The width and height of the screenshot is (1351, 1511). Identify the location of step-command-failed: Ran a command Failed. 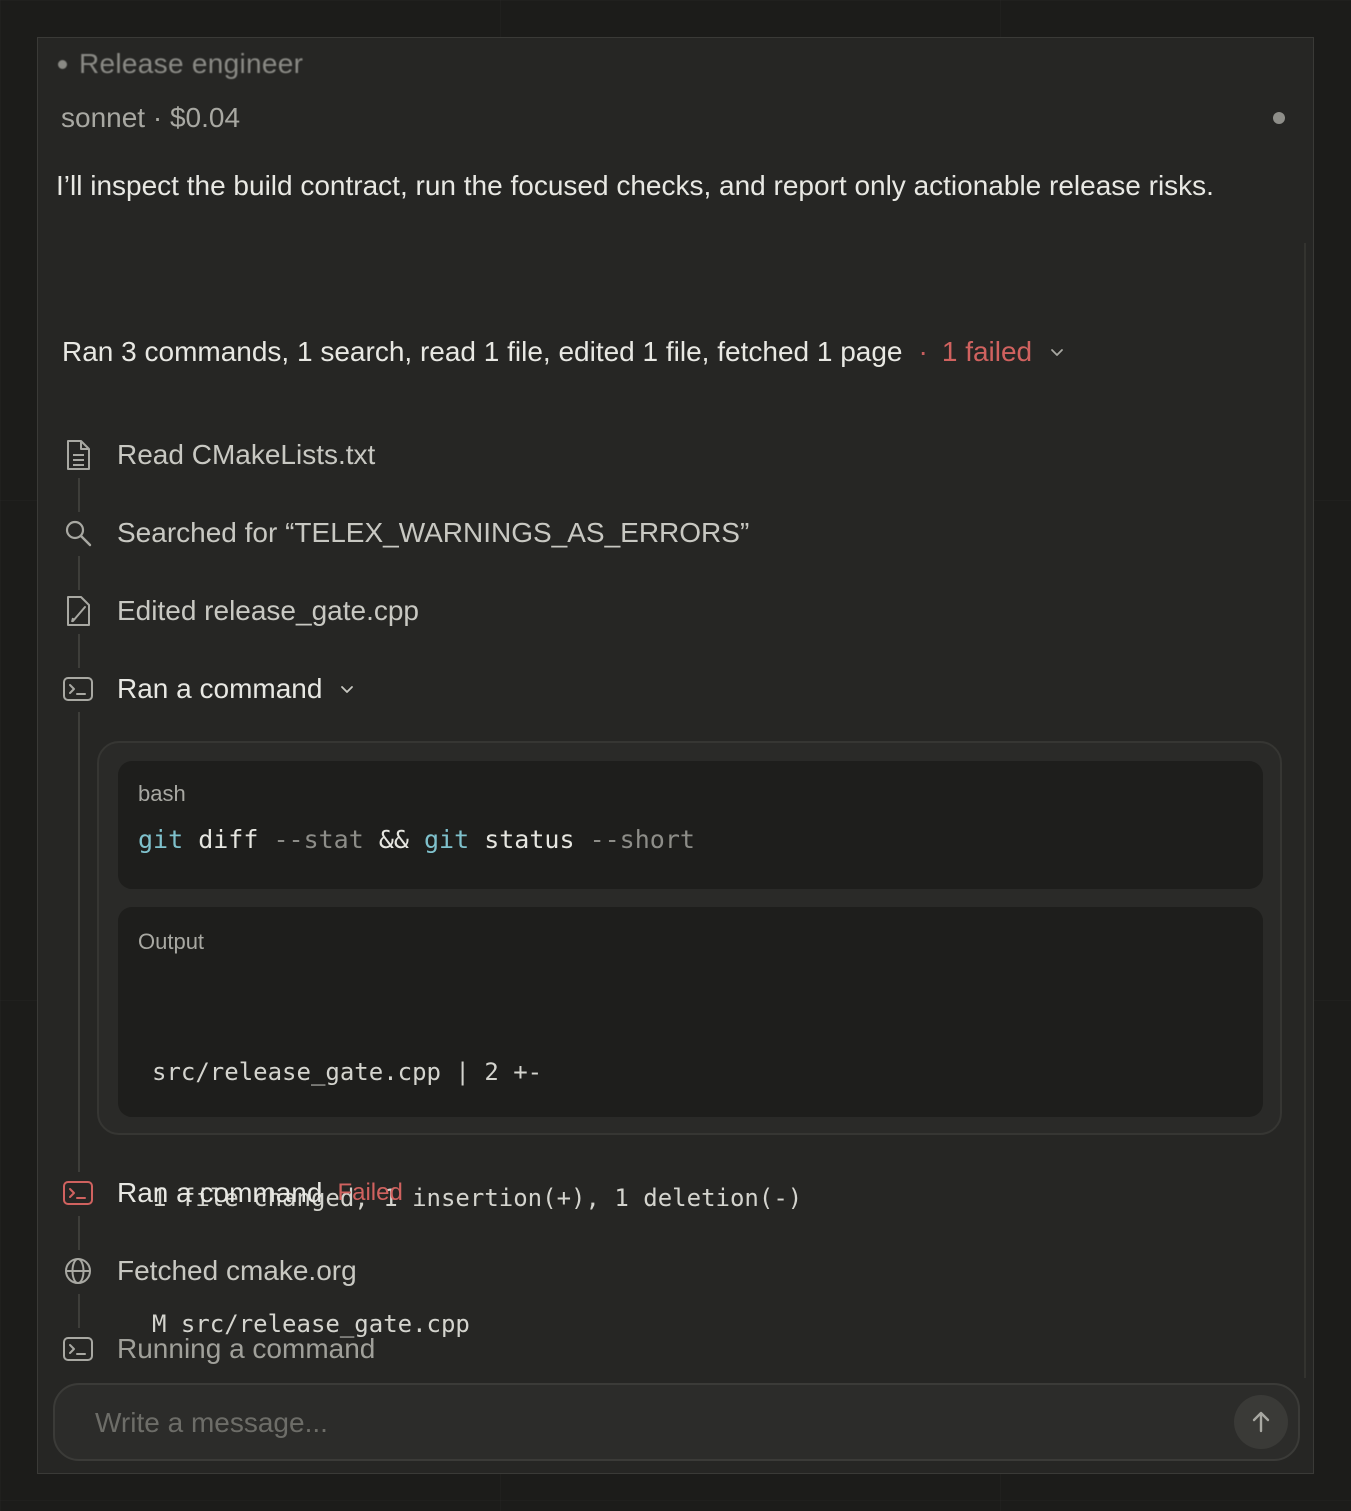
(232, 1193).